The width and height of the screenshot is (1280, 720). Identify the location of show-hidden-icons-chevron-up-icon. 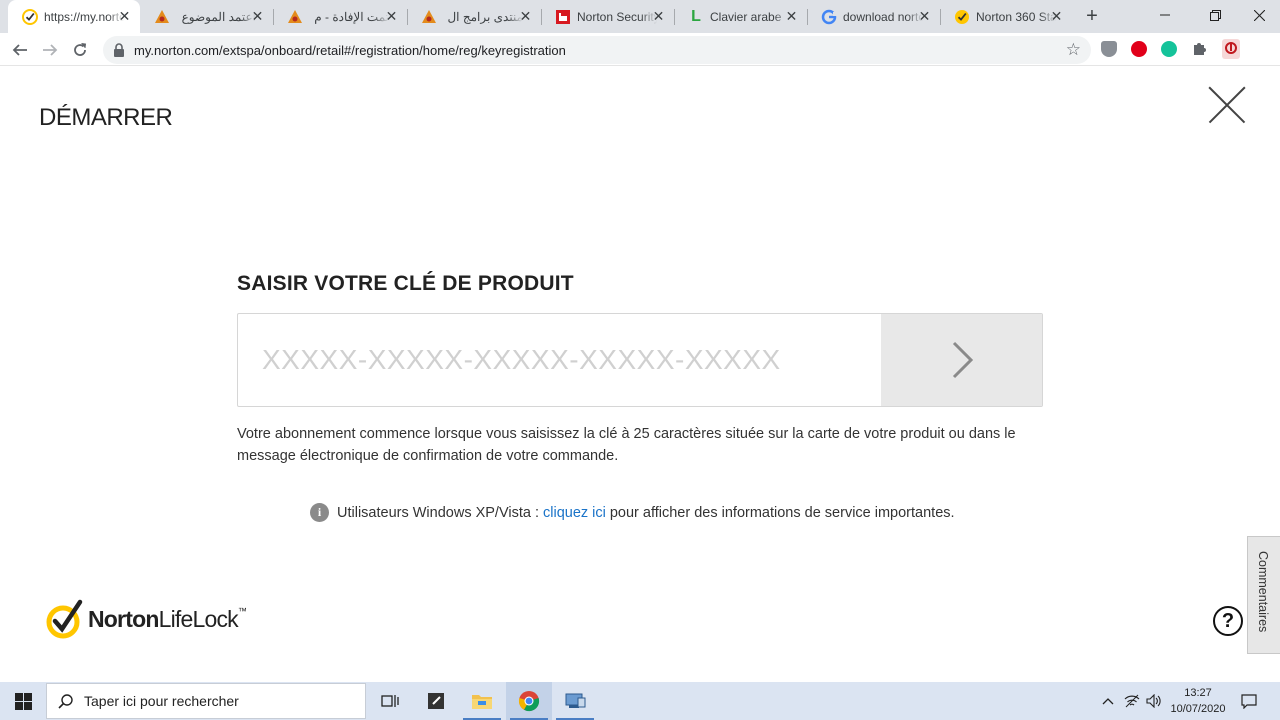
(1108, 701).